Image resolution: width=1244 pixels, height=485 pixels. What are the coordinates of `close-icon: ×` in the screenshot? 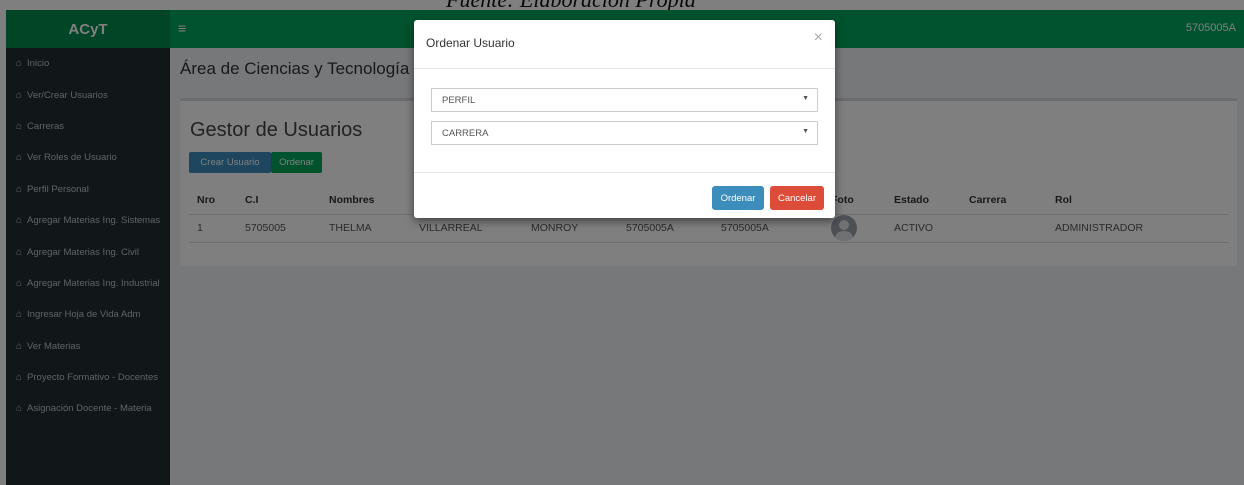 It's located at (818, 38).